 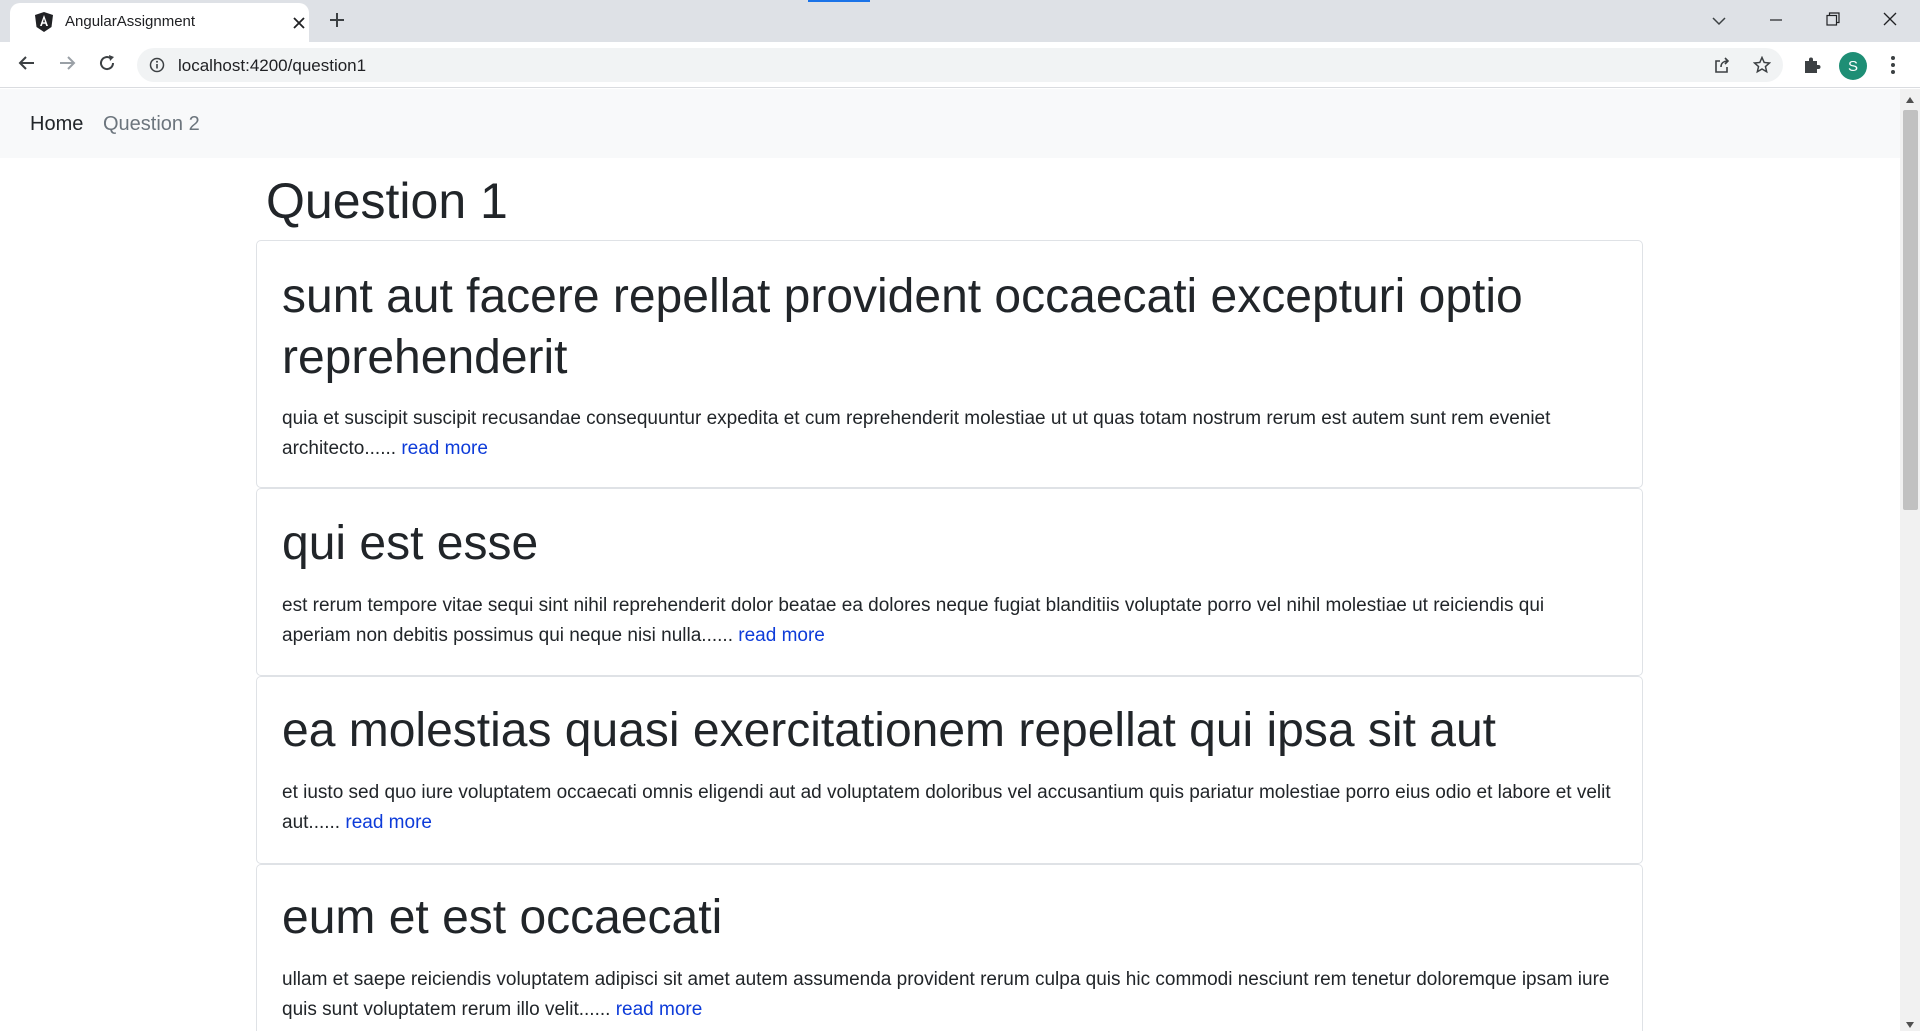 I want to click on restore-button, so click(x=1833, y=20).